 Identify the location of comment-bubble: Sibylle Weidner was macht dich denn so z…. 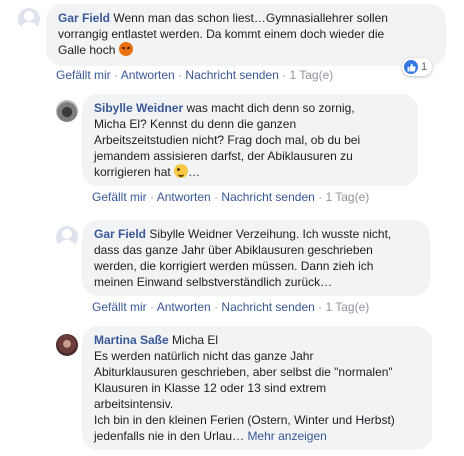
(250, 140).